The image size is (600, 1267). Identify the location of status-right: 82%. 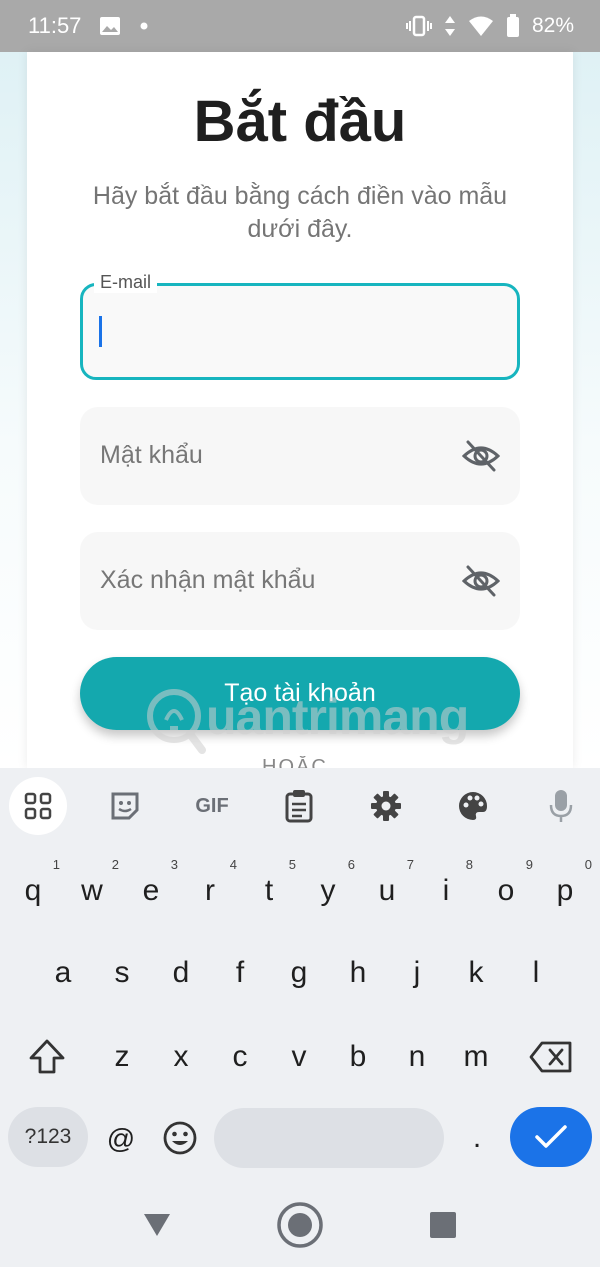
(489, 26).